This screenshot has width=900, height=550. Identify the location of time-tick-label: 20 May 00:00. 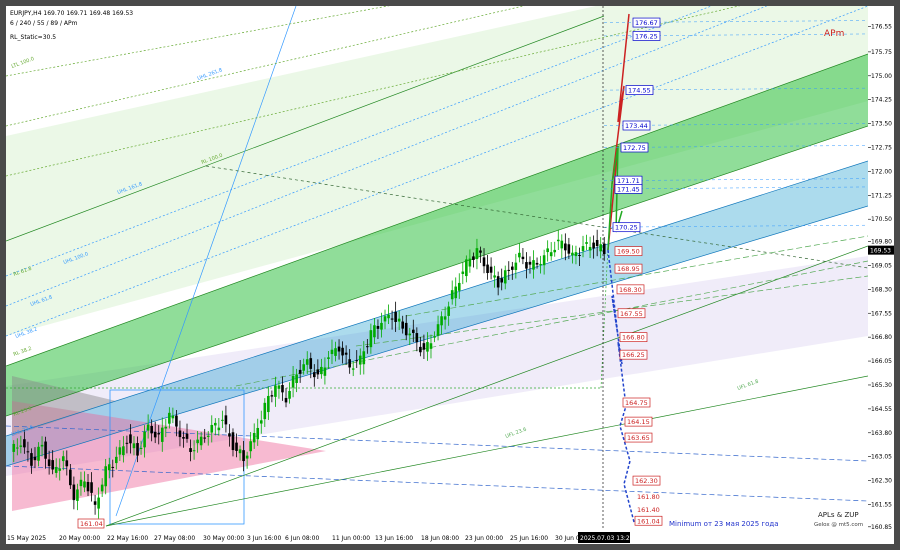
(79, 538).